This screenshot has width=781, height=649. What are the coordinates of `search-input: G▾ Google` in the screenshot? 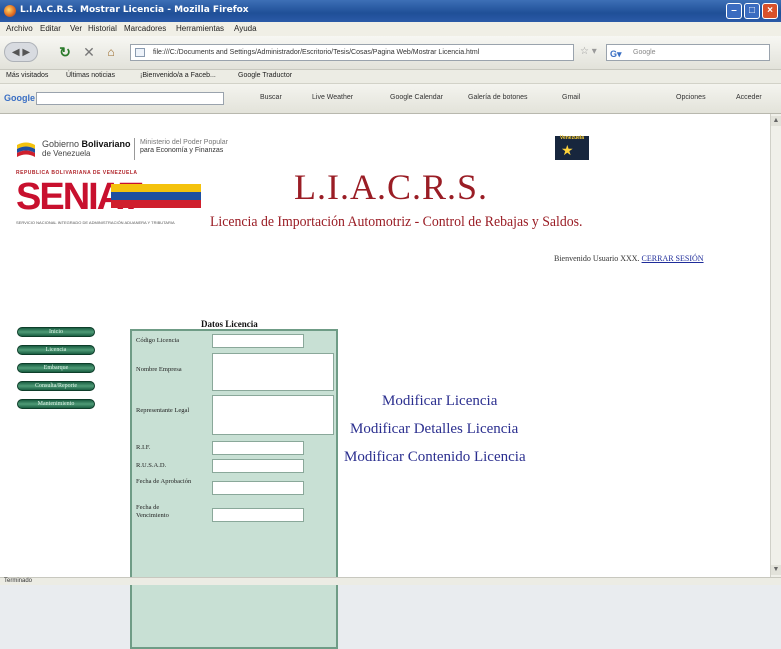 It's located at (688, 52).